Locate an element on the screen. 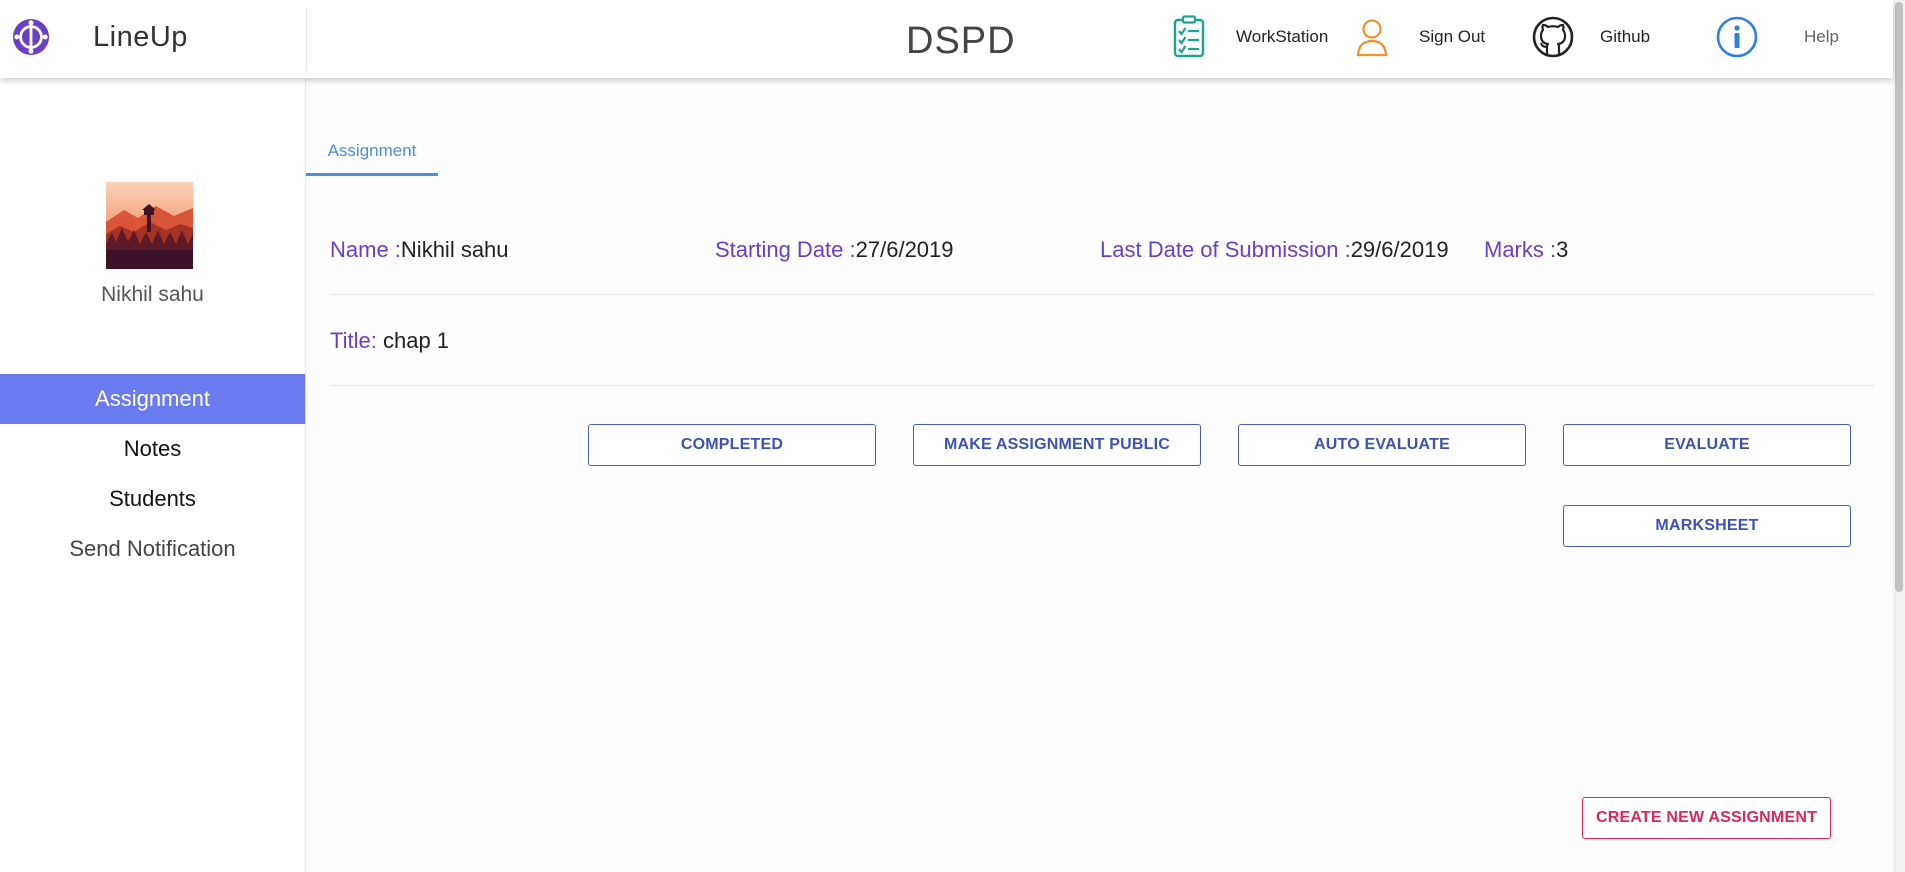 The image size is (1905, 872). assignment-title: Title: chap 1 is located at coordinates (389, 341).